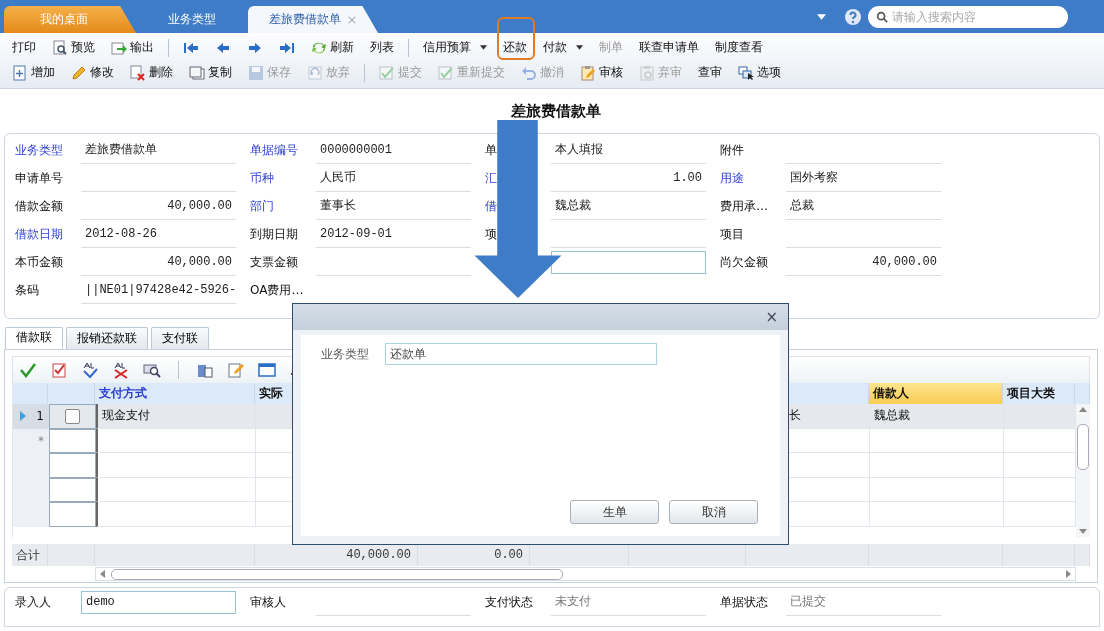 This screenshot has height=631, width=1104. I want to click on toolbar-button: 制度查看, so click(739, 47).